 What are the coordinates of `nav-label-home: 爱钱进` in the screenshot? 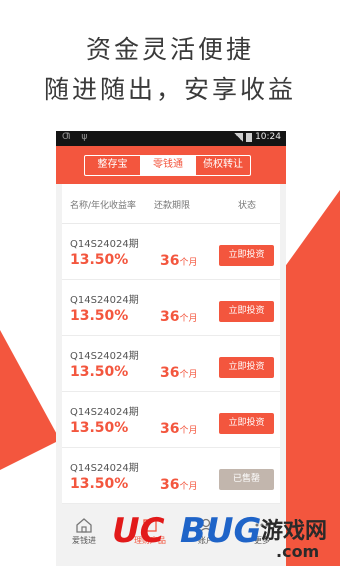 It's located at (84, 540).